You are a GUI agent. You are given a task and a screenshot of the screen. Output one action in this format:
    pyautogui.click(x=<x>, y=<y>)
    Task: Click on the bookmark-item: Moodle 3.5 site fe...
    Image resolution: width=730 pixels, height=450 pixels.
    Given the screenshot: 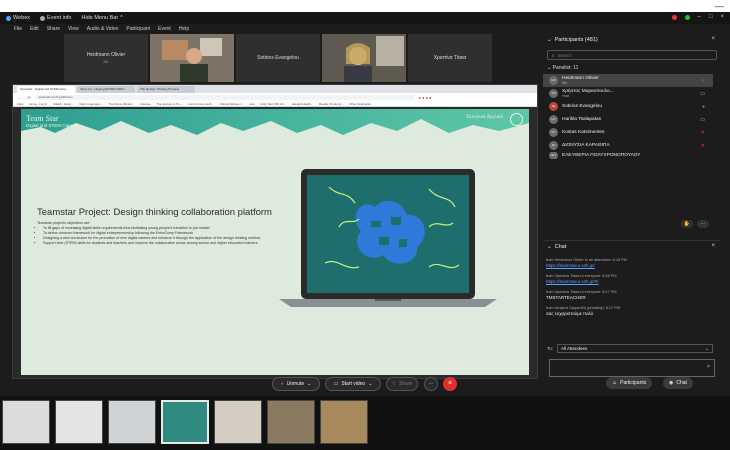 What is the action you would take?
    pyautogui.click(x=331, y=104)
    